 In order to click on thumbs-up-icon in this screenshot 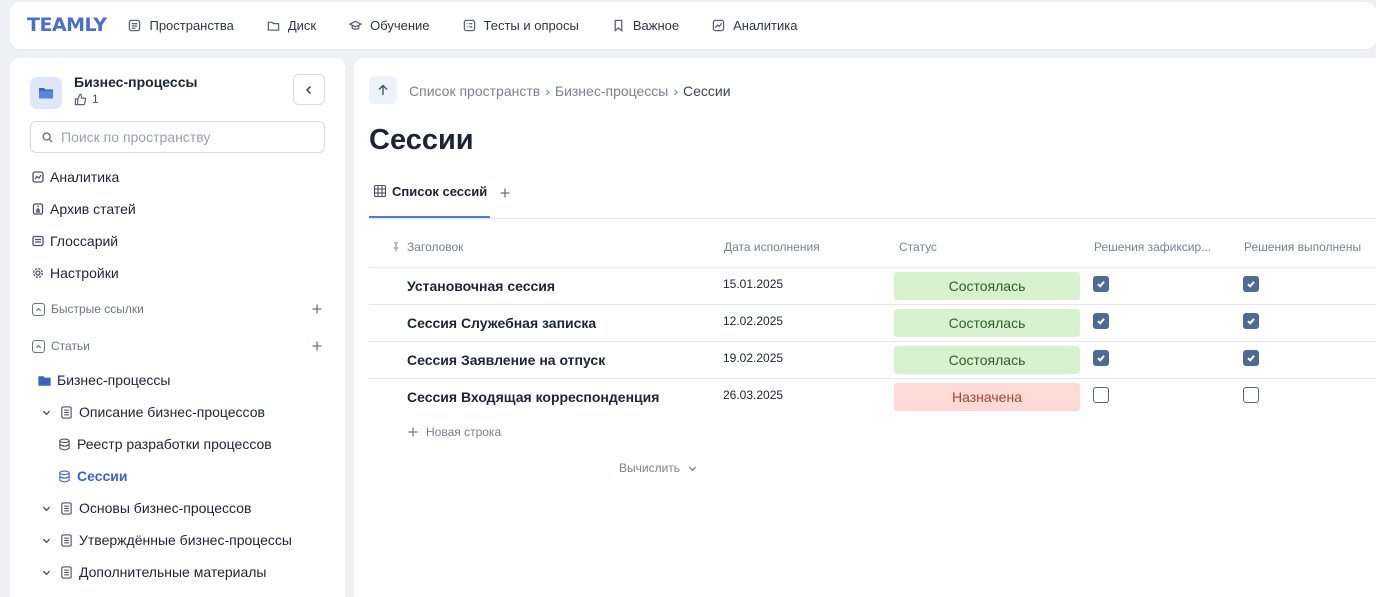, I will do `click(80, 99)`.